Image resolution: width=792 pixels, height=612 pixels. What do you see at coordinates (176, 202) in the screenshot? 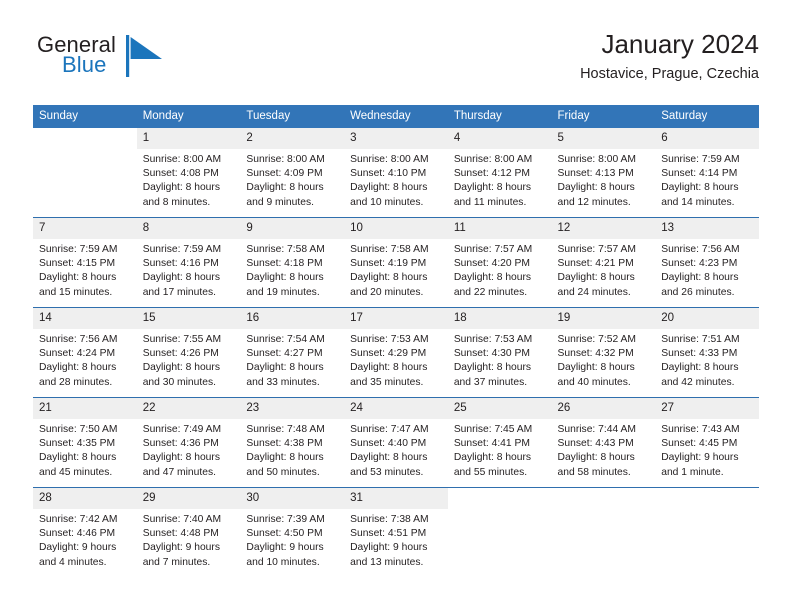
I see `day-detail-line: and 8 minutes.` at bounding box center [176, 202].